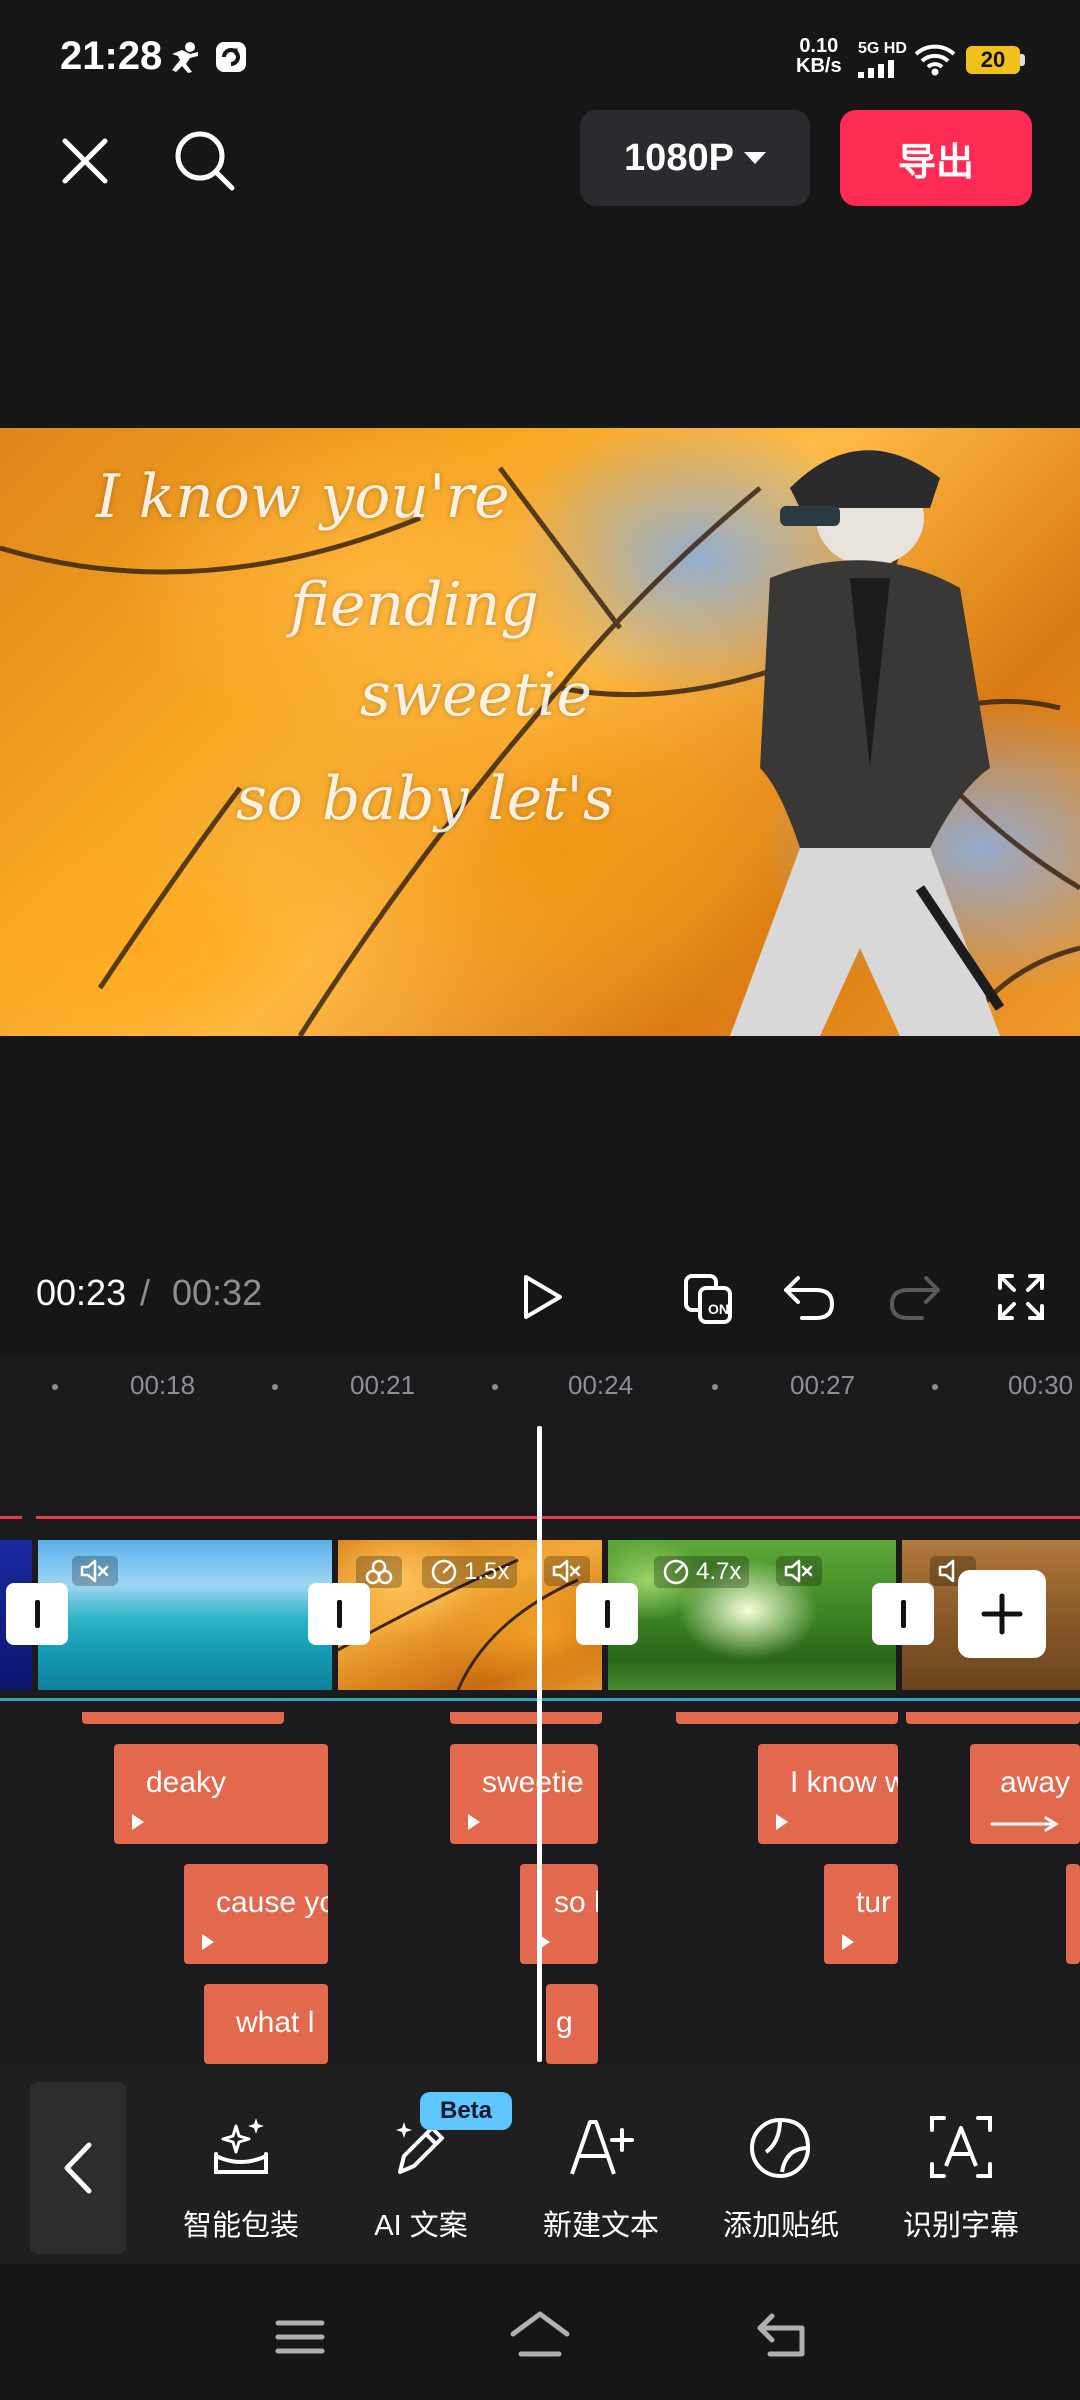 Image resolution: width=1080 pixels, height=2400 pixels. I want to click on timeline-ruler: 00:18 00:21 00:24 00:27 00:30, so click(540, 1386).